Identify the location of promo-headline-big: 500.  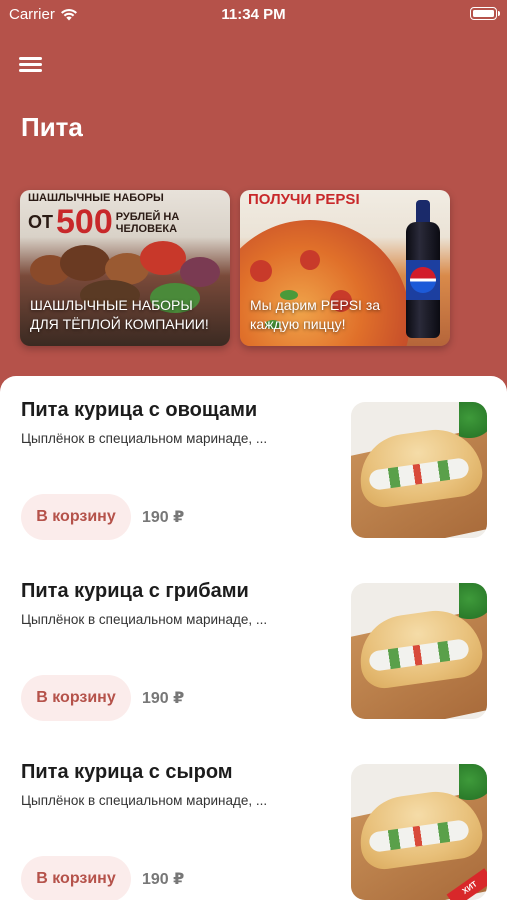
(84, 222).